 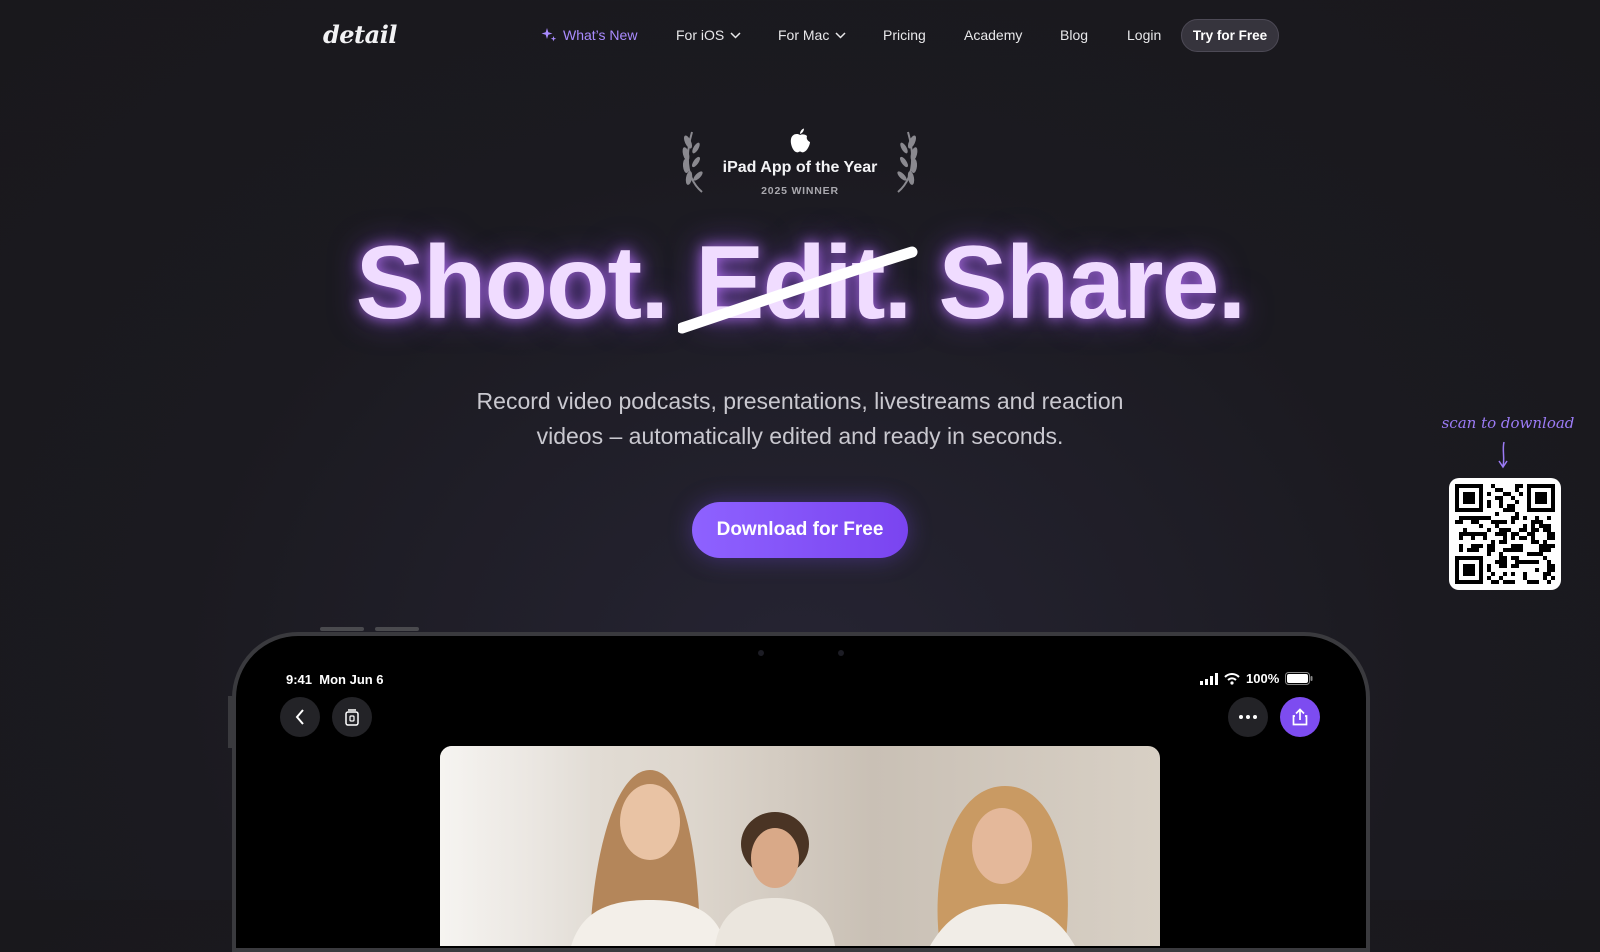 I want to click on share-icon, so click(x=1300, y=717).